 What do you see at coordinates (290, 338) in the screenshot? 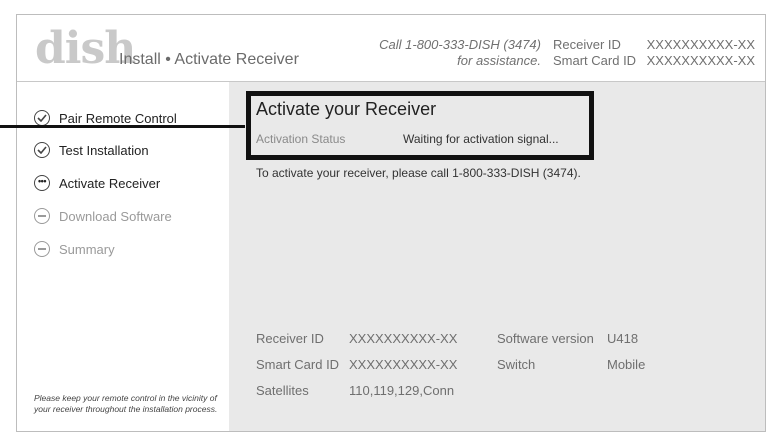
I see `info-receiver-id-label: Receiver ID` at bounding box center [290, 338].